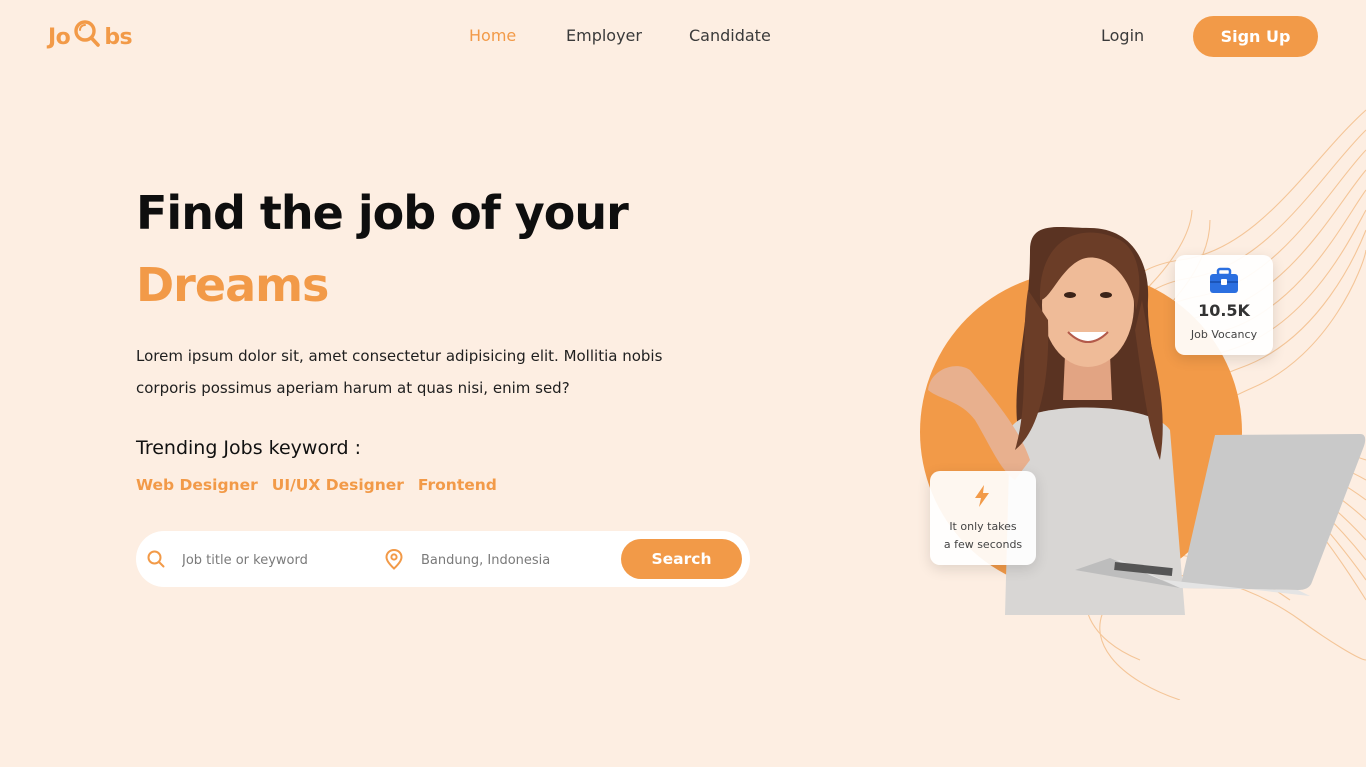 This screenshot has width=1366, height=767. What do you see at coordinates (277, 560) in the screenshot?
I see `keyword-input` at bounding box center [277, 560].